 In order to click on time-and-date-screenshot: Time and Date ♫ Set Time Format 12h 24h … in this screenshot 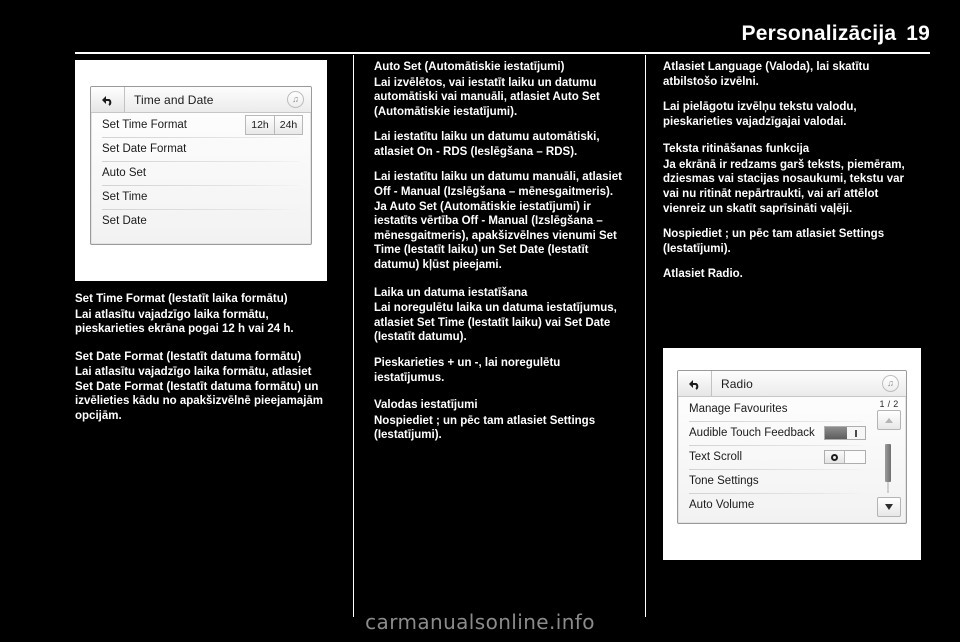, I will do `click(201, 170)`.